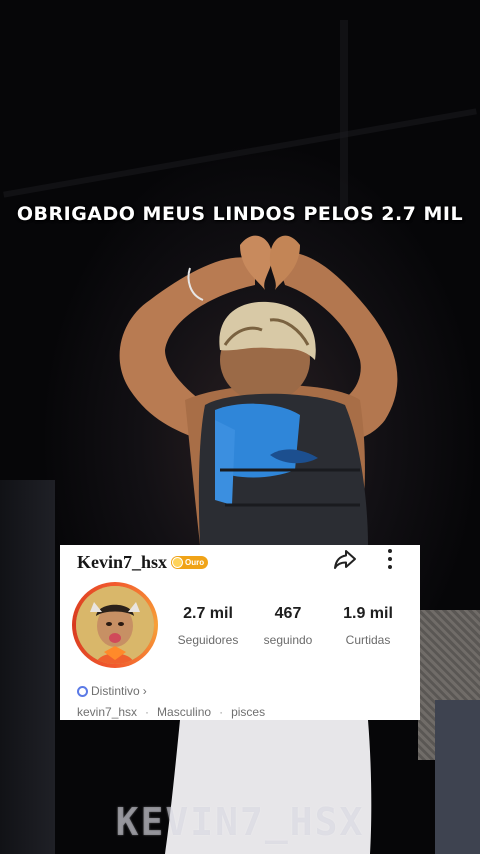 This screenshot has width=480, height=854. I want to click on share-icon, so click(345, 559).